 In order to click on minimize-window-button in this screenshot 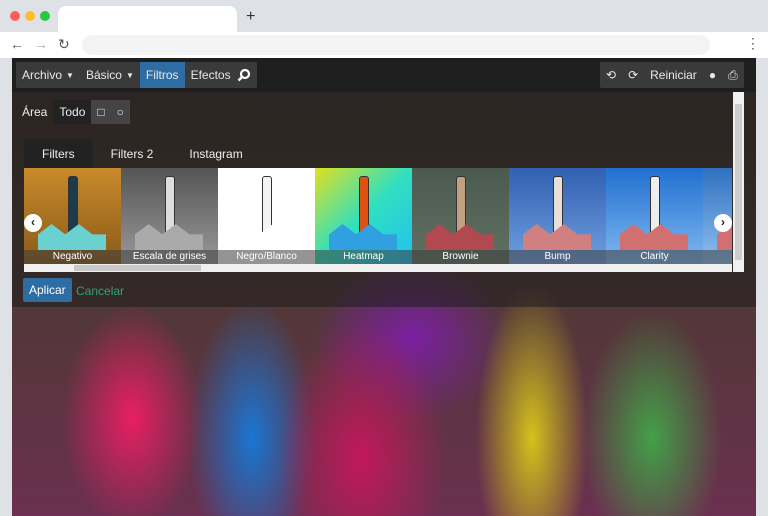, I will do `click(30, 16)`.